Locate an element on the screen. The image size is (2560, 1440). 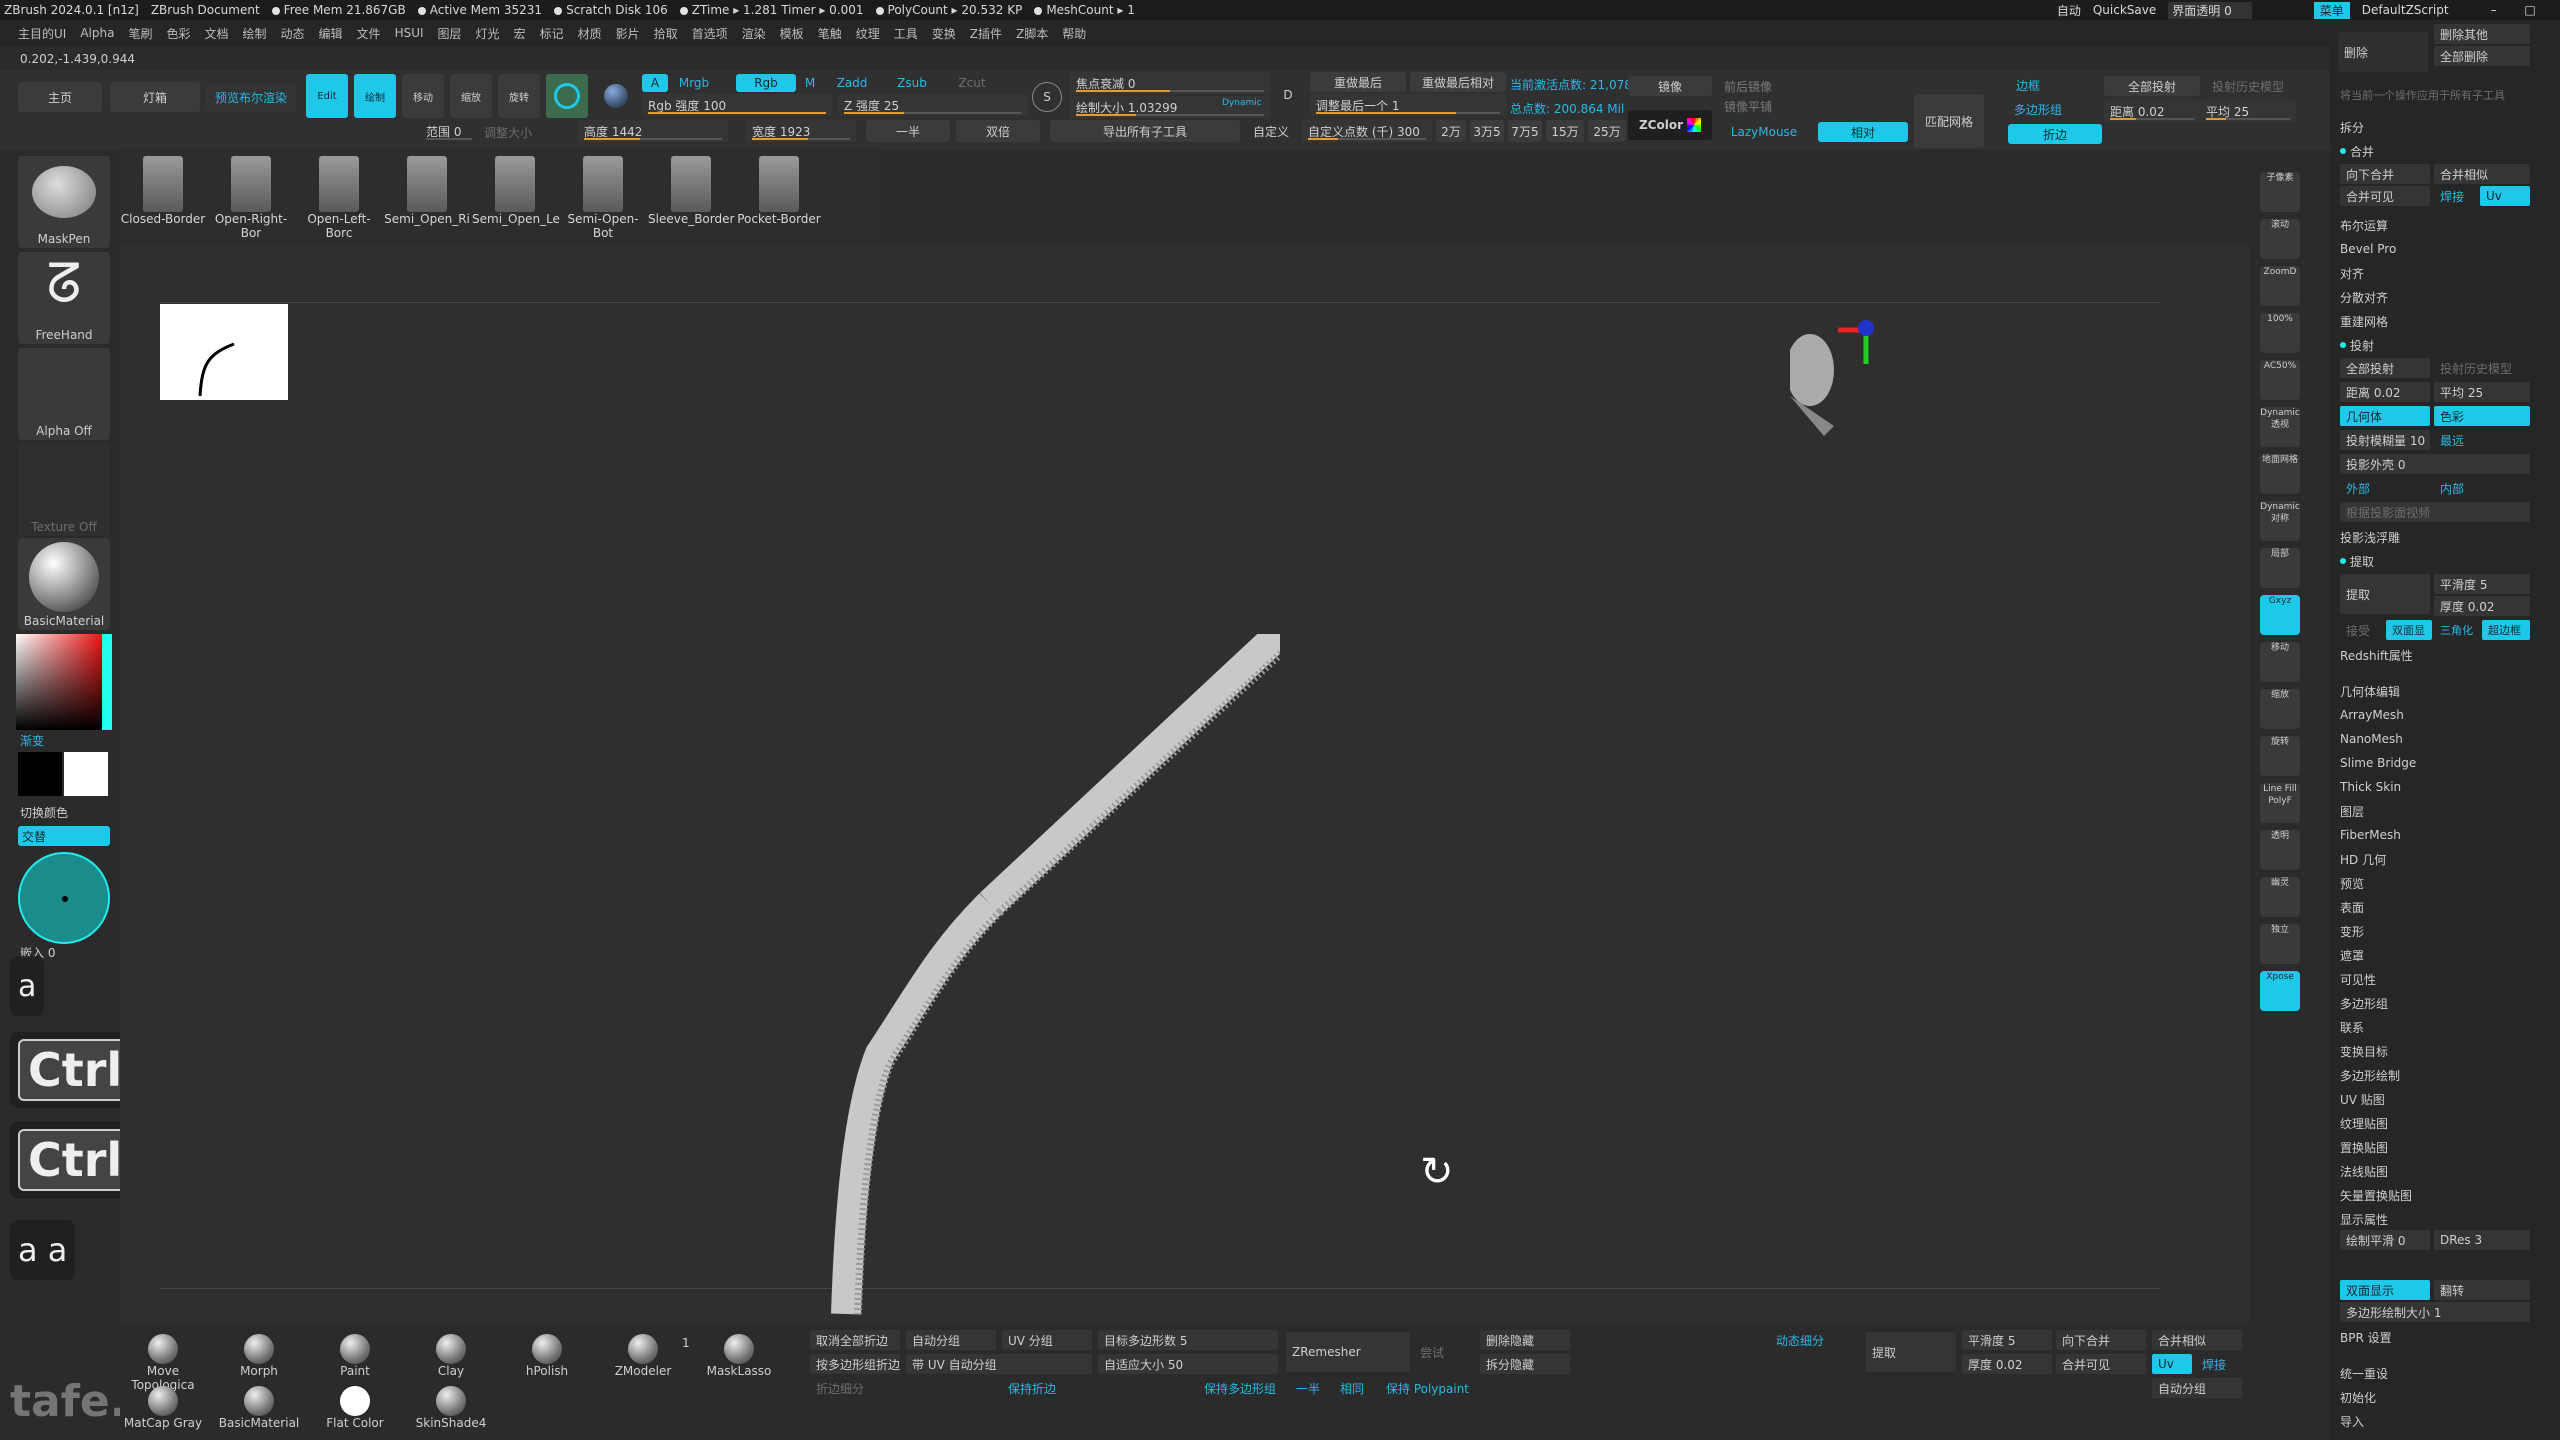
full-project-button: 全部投射 is located at coordinates (2152, 86).